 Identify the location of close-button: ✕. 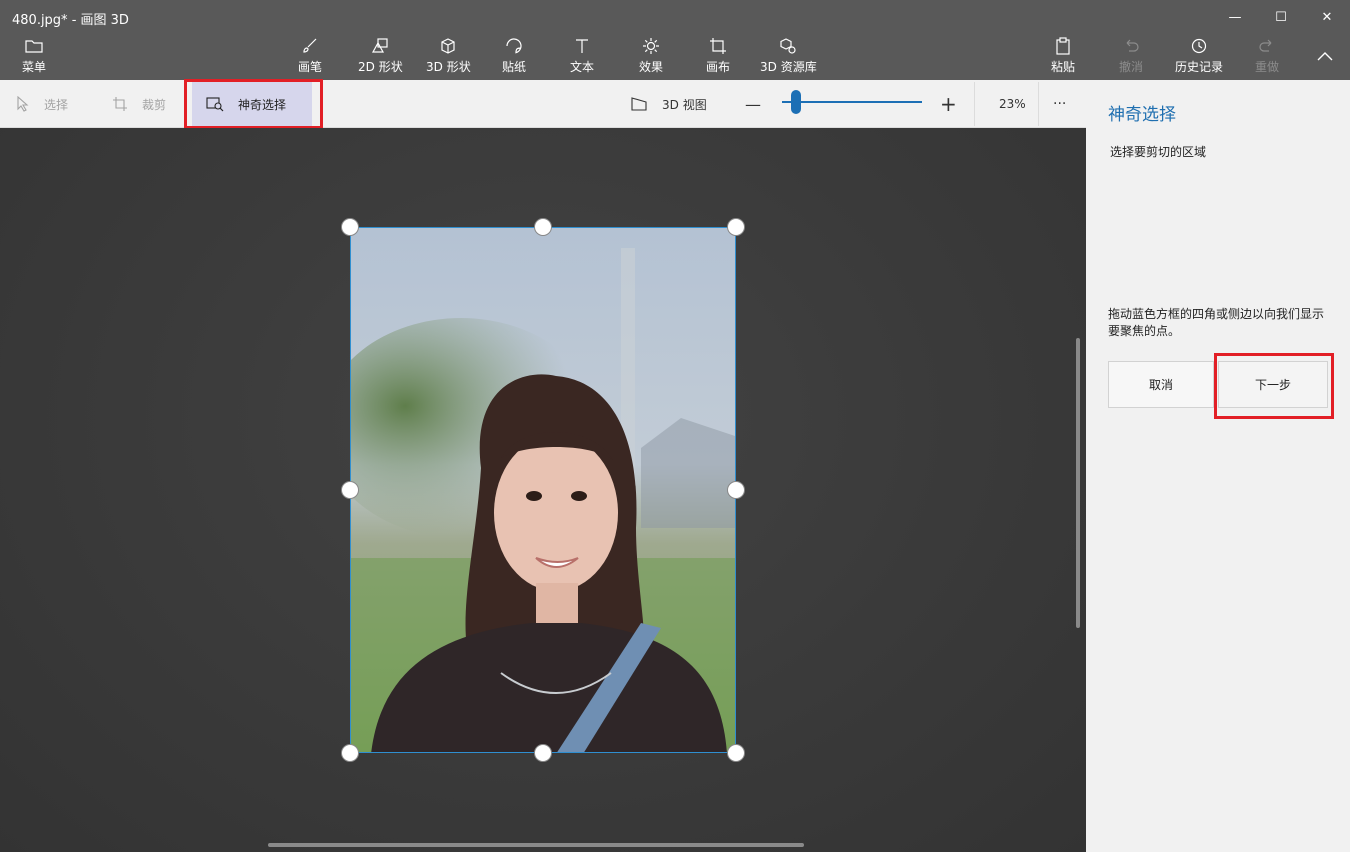
(1327, 17).